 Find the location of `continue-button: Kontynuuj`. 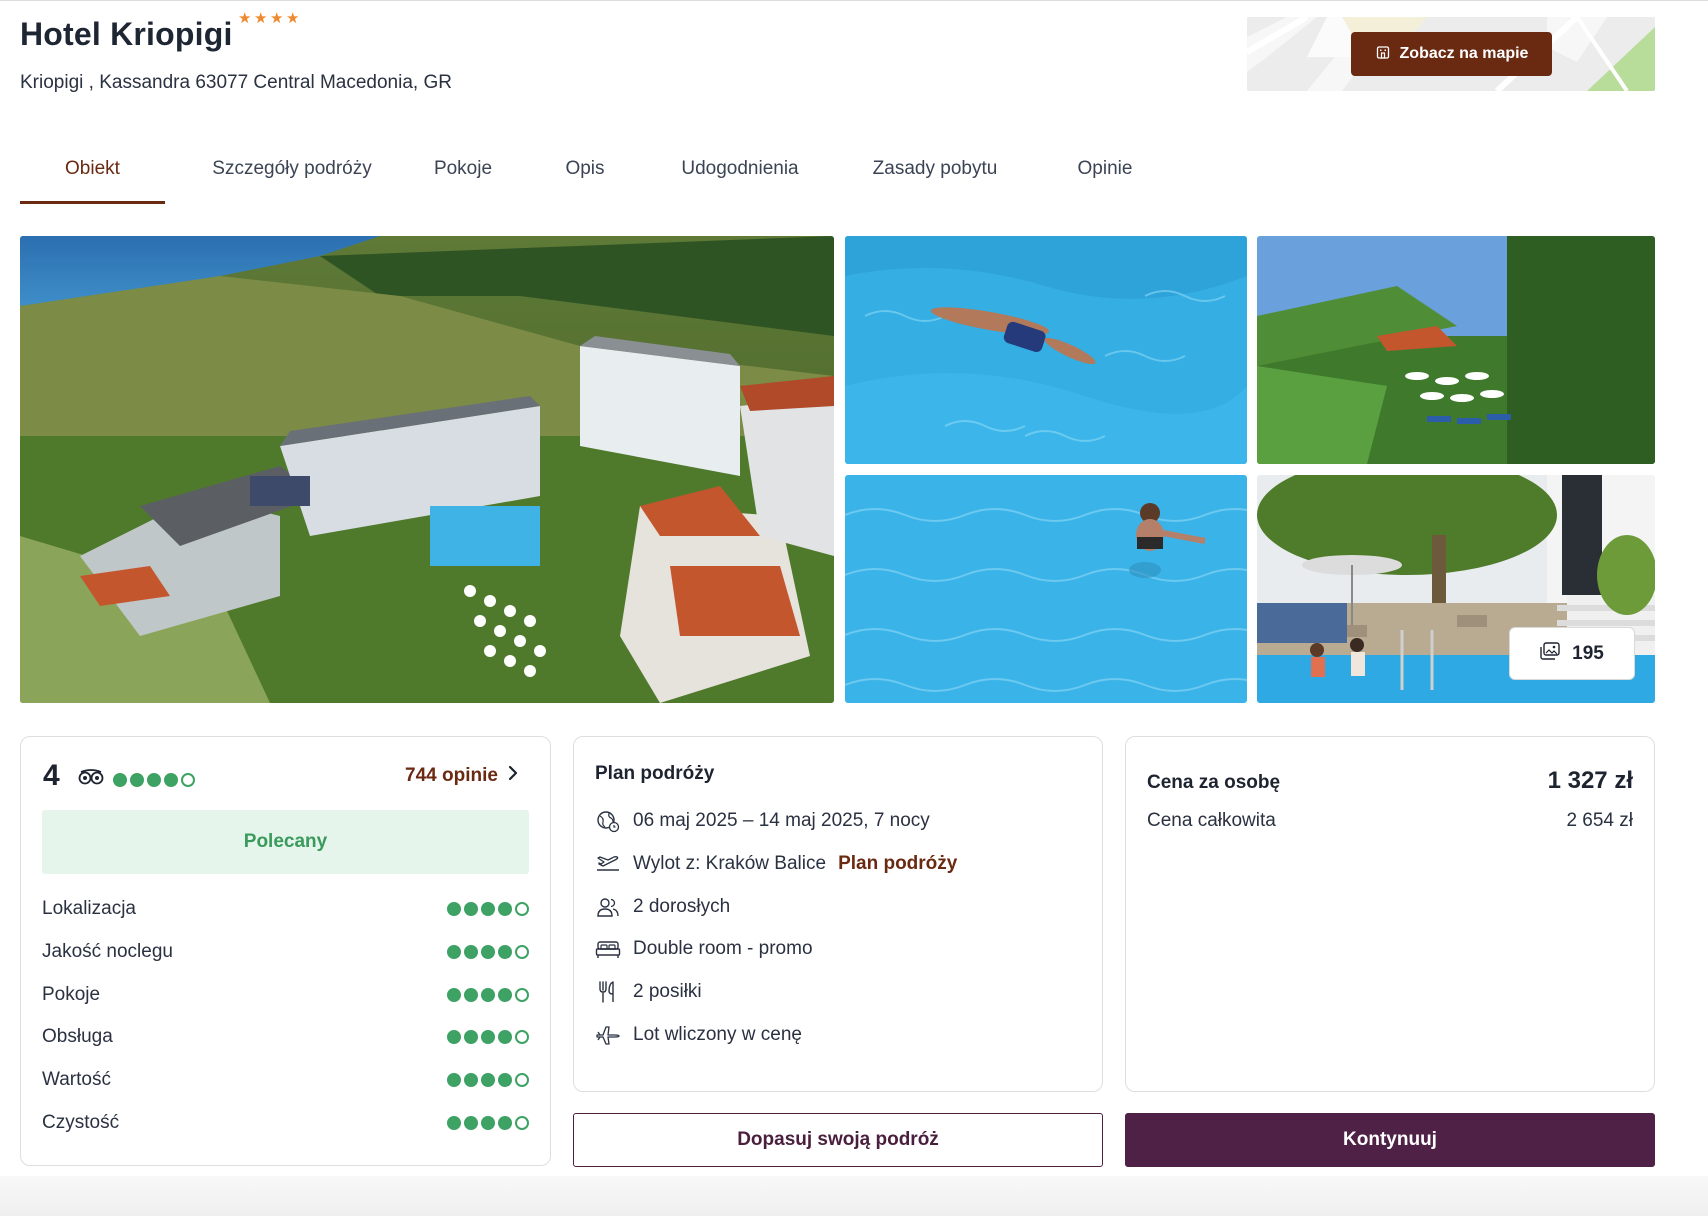

continue-button: Kontynuuj is located at coordinates (1390, 1140).